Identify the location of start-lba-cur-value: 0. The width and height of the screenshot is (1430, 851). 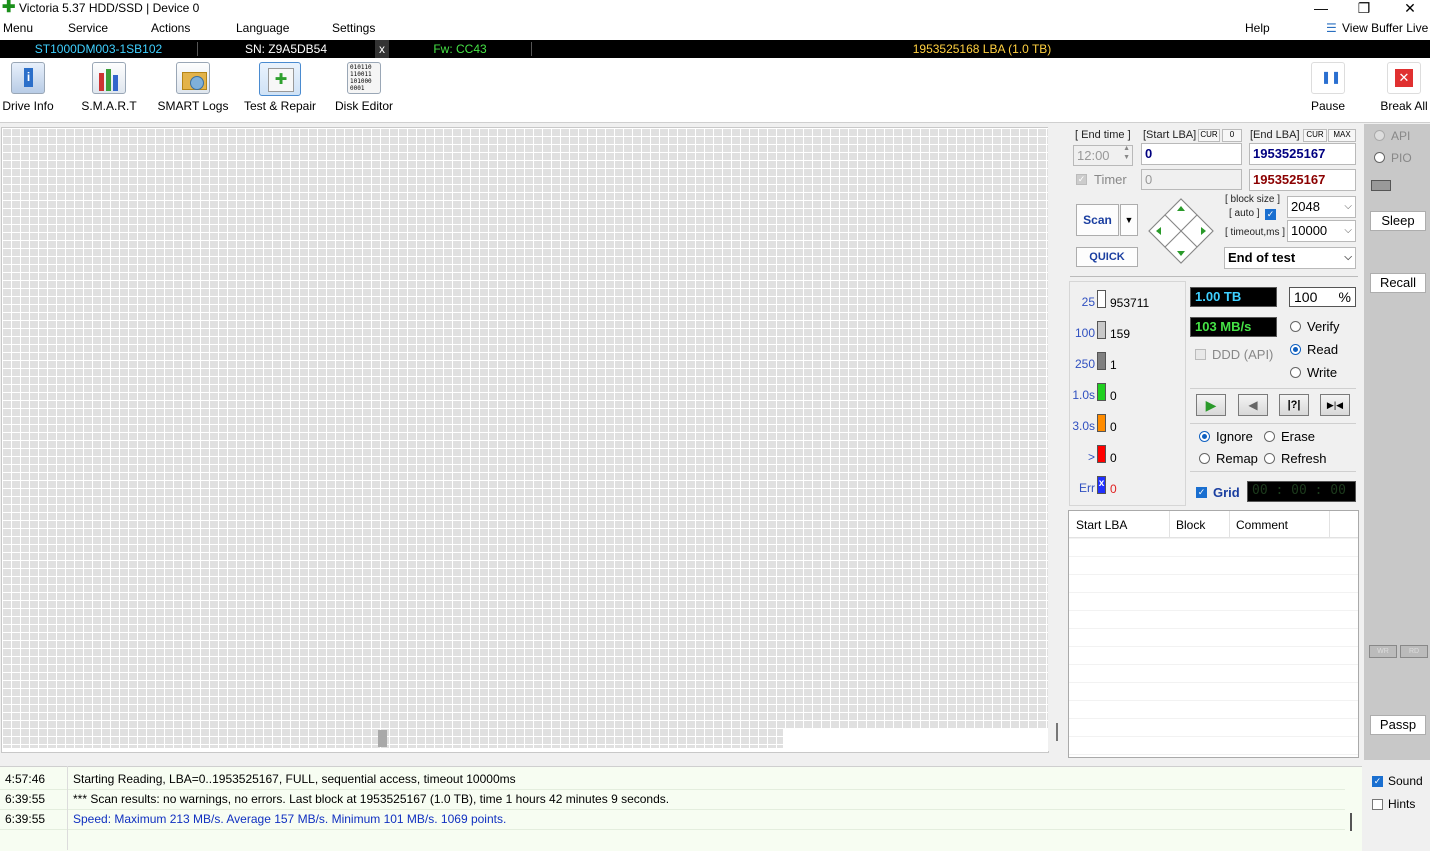
(1232, 135).